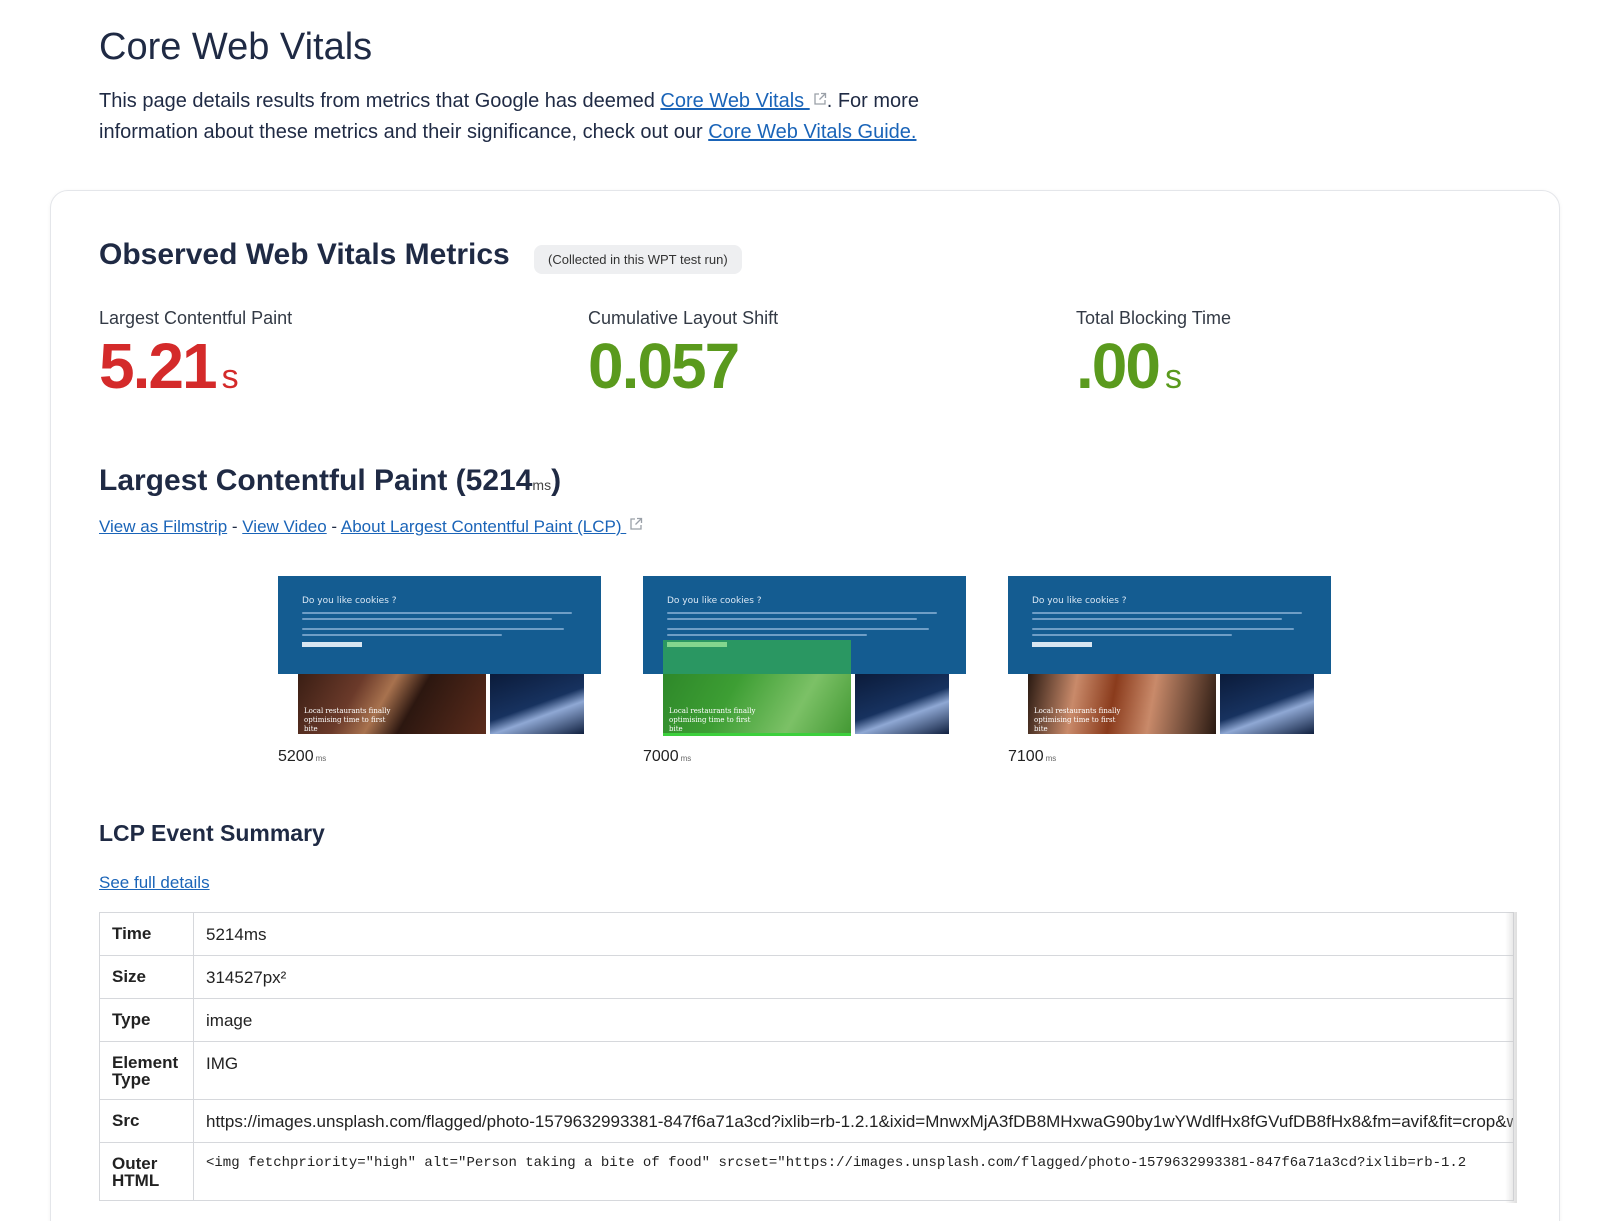 The width and height of the screenshot is (1618, 1221). What do you see at coordinates (542, 485) in the screenshot?
I see `lcp-title-unit: ms` at bounding box center [542, 485].